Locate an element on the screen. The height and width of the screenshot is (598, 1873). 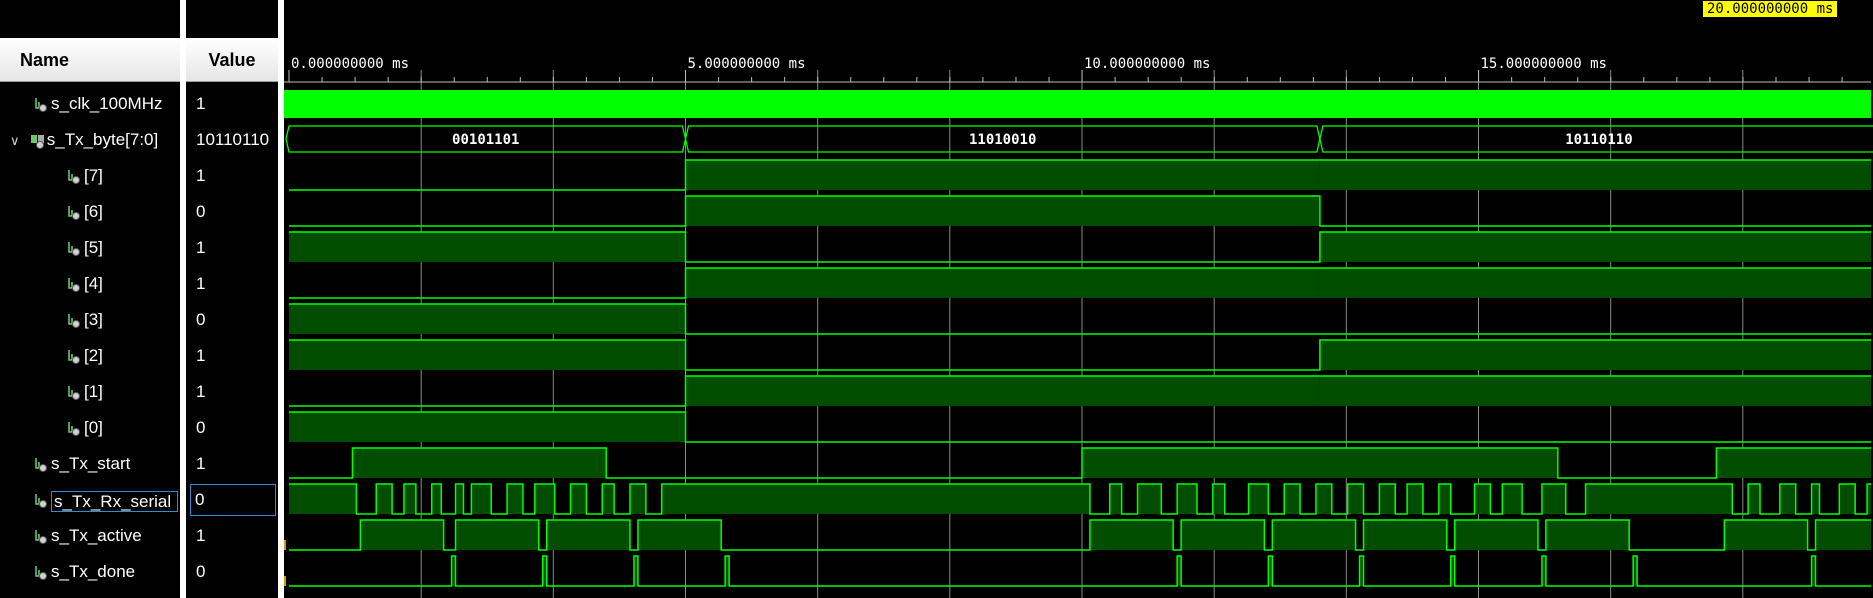
signal-row-bit-3: [3] is located at coordinates (84, 320).